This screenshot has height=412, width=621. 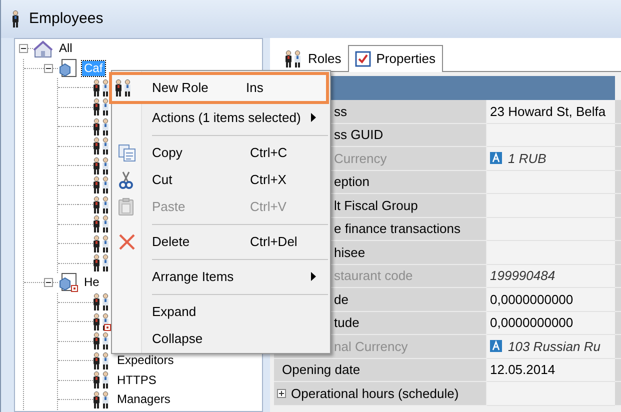 What do you see at coordinates (341, 299) in the screenshot?
I see `property-name: de` at bounding box center [341, 299].